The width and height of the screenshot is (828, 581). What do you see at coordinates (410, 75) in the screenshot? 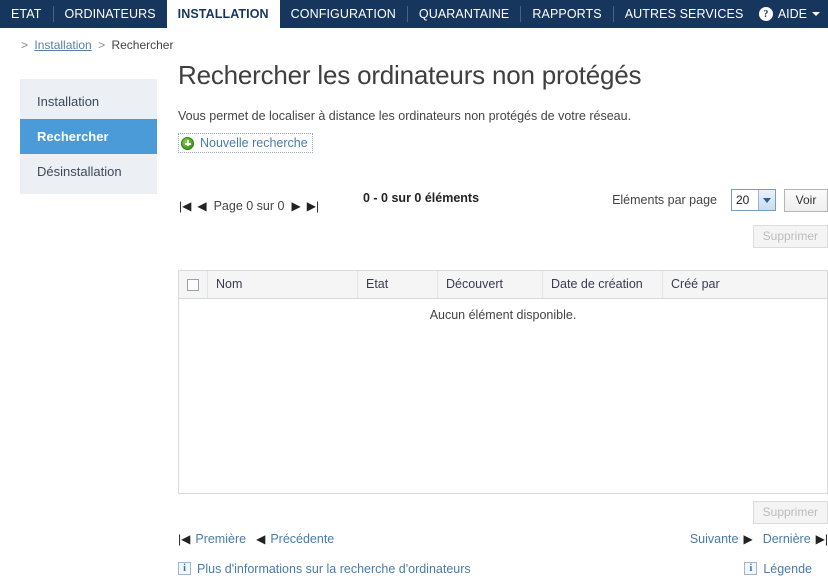
I see `page-title: Rechercher les ordinateurs non protégés` at bounding box center [410, 75].